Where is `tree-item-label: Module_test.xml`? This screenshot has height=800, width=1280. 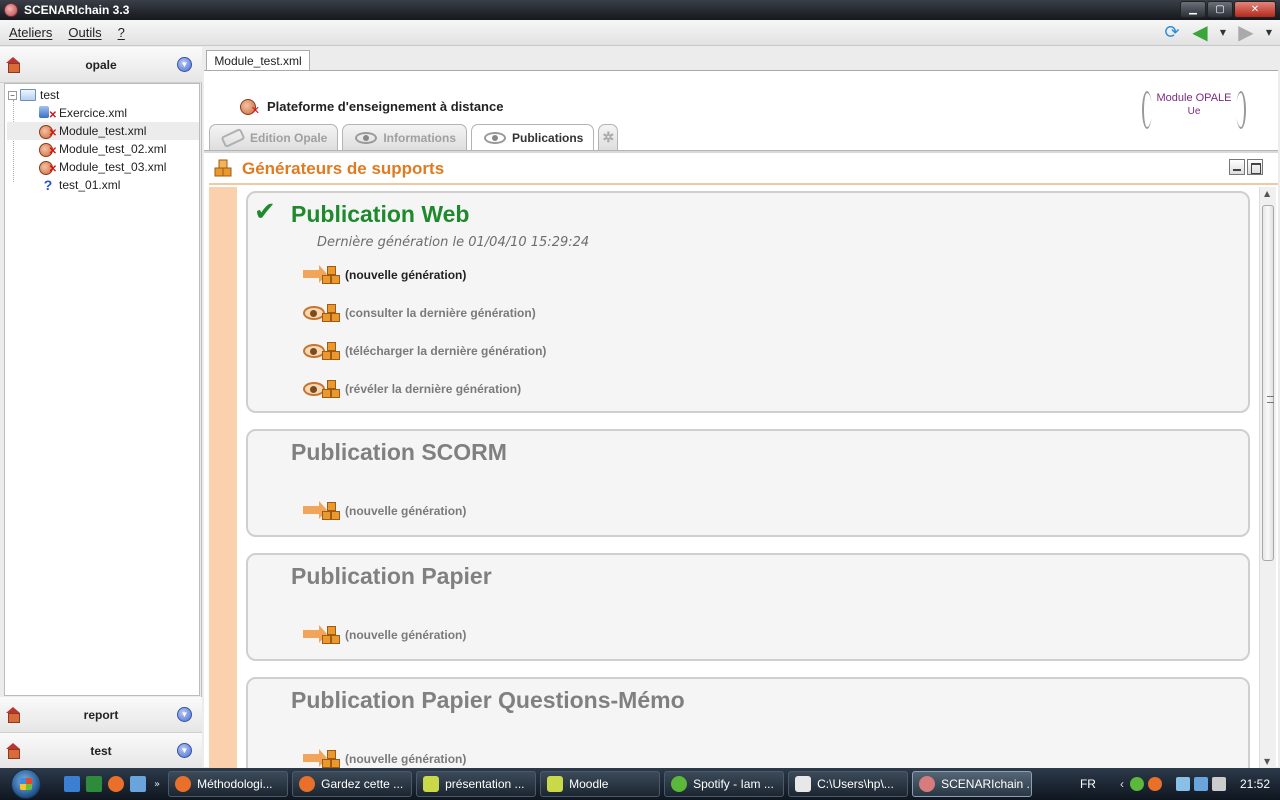
tree-item-label: Module_test.xml is located at coordinates (103, 131).